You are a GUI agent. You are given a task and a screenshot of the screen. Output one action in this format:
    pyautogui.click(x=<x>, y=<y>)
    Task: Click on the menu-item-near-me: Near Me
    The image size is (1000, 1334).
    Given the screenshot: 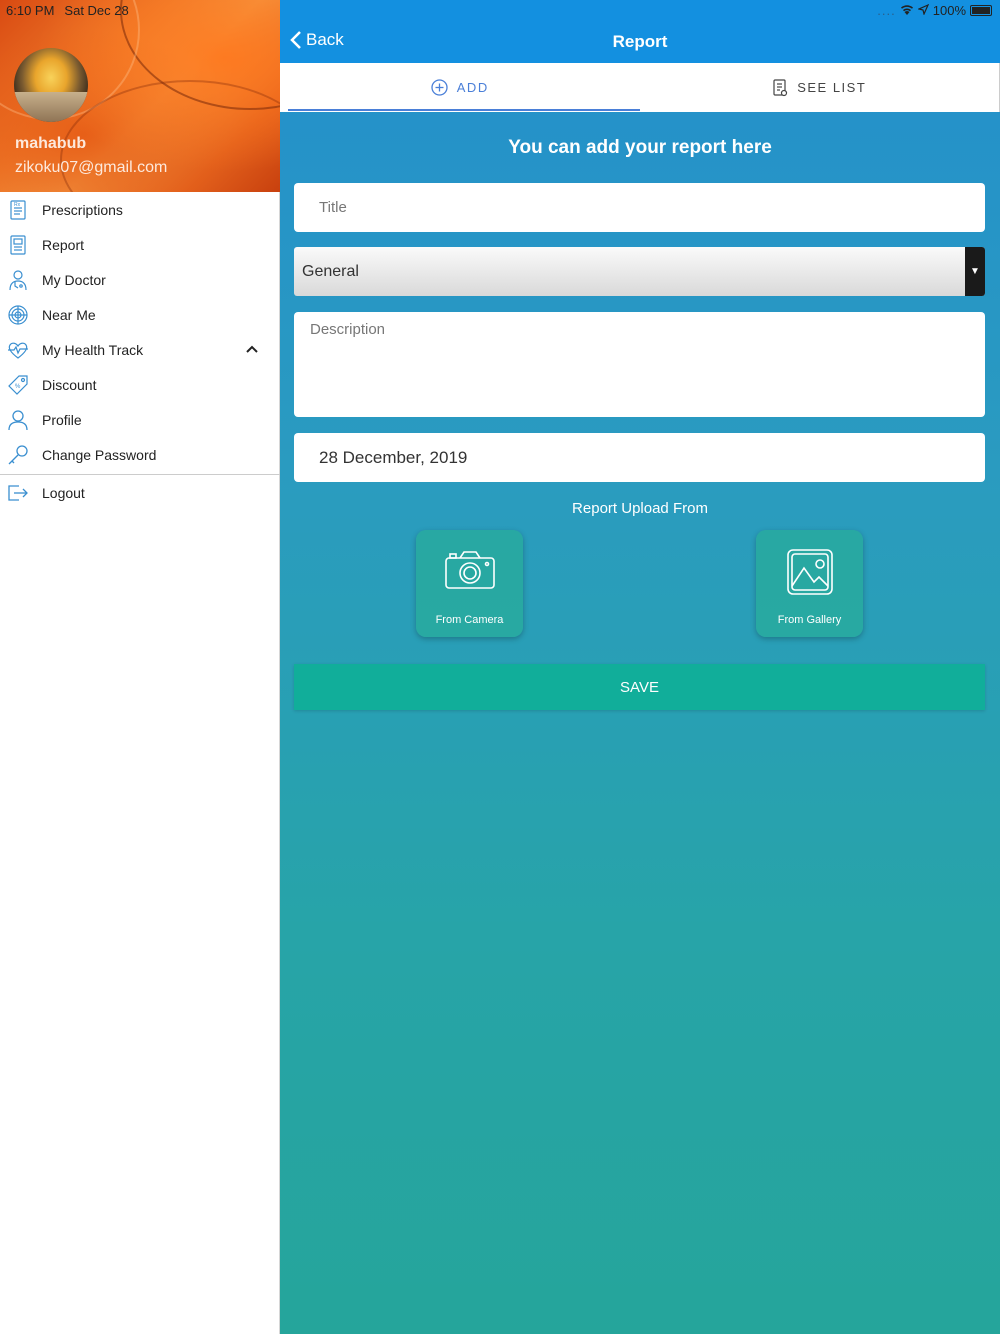 What is the action you would take?
    pyautogui.click(x=140, y=314)
    